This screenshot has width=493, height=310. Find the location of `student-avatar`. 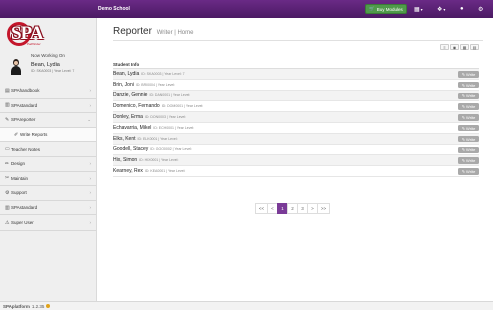

student-avatar is located at coordinates (16, 67).